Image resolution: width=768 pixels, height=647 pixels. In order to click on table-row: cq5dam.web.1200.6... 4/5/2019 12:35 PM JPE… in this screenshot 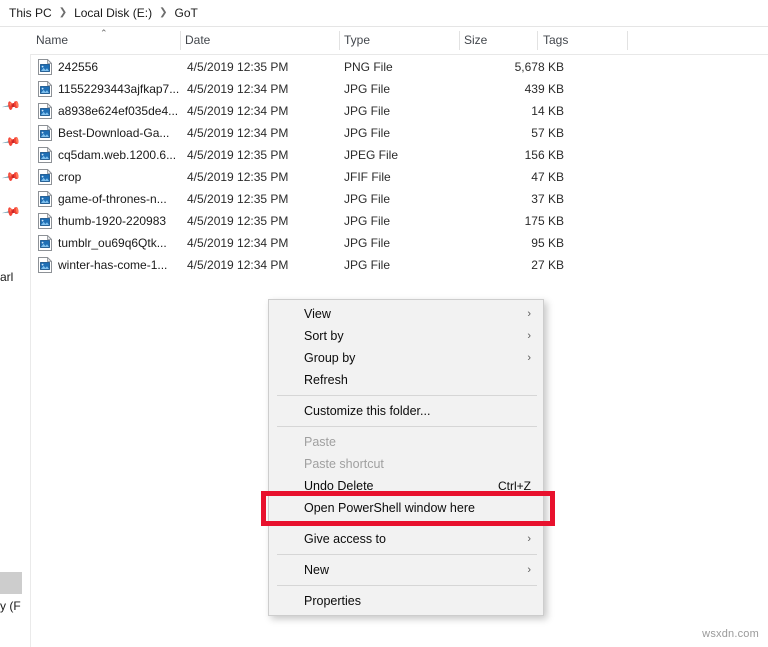, I will do `click(399, 155)`.